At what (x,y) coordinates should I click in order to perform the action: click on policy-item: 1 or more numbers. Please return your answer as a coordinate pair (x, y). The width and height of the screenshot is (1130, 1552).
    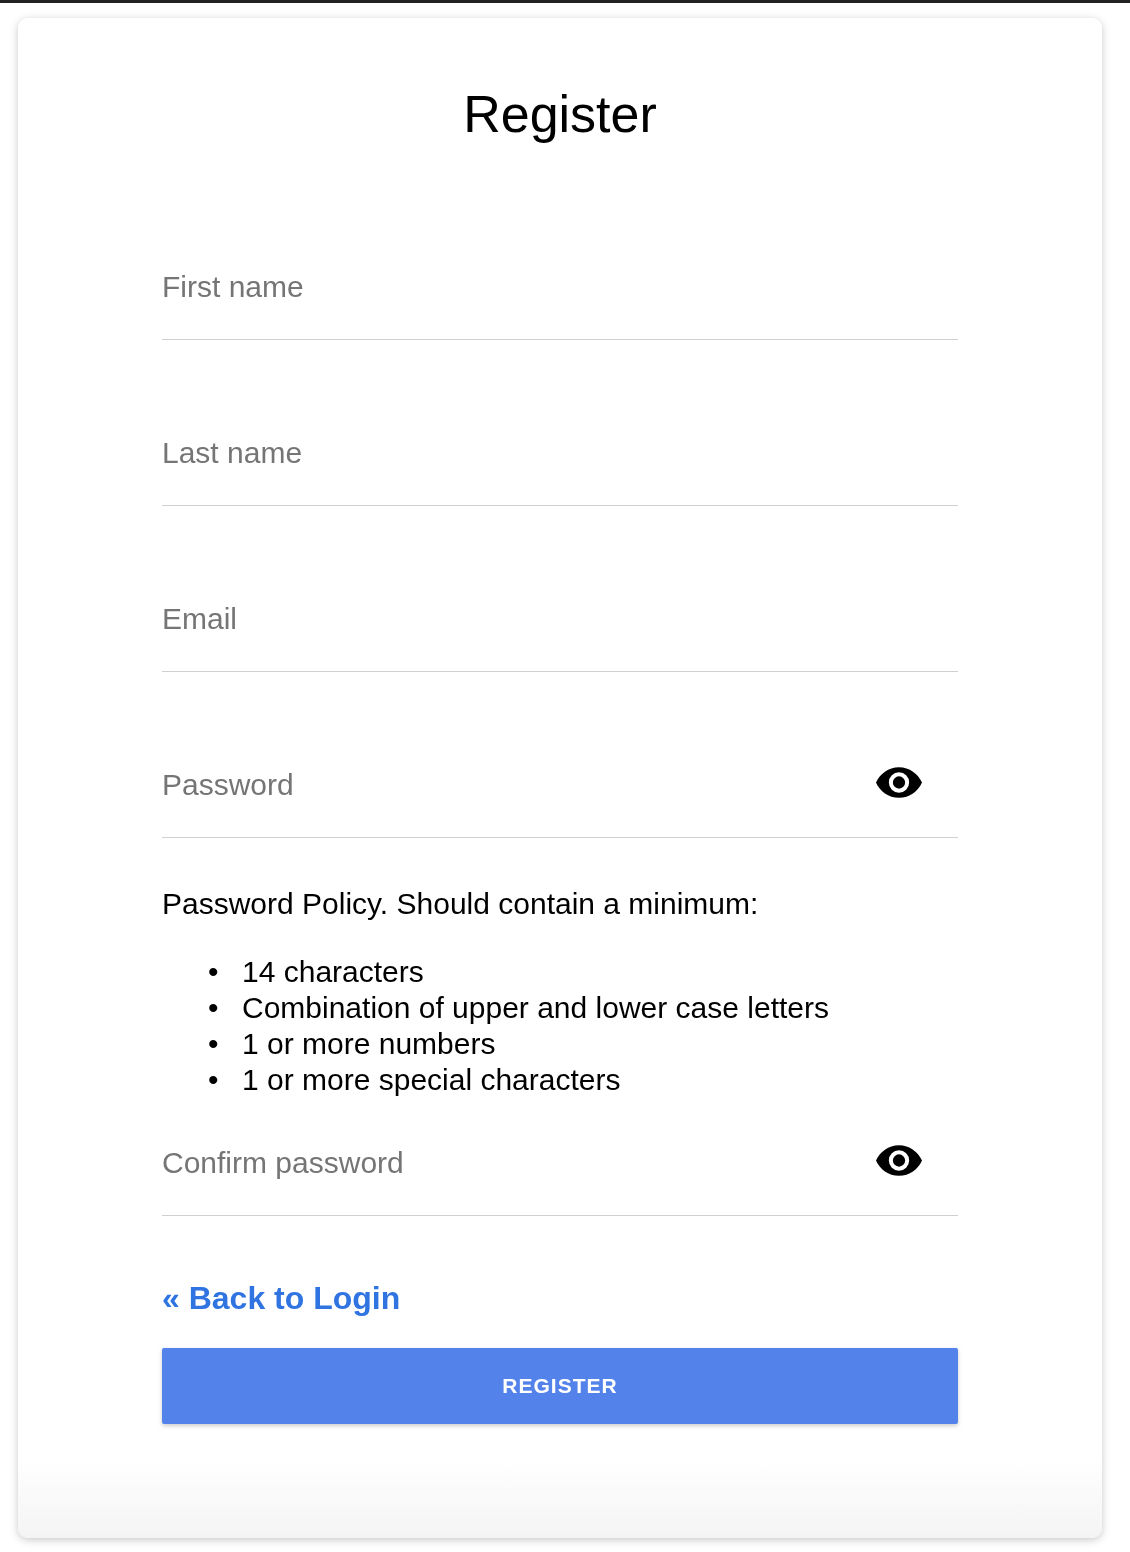
    Looking at the image, I should click on (369, 1044).